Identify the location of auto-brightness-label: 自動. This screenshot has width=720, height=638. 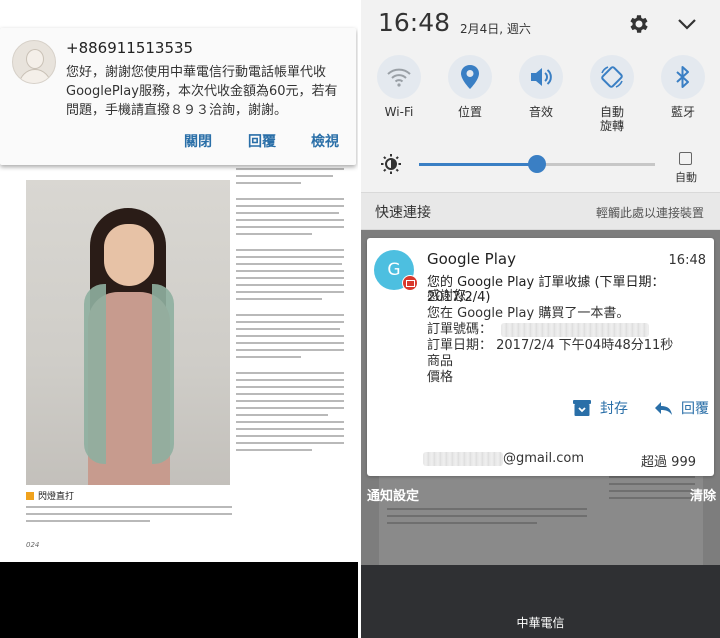
(686, 177).